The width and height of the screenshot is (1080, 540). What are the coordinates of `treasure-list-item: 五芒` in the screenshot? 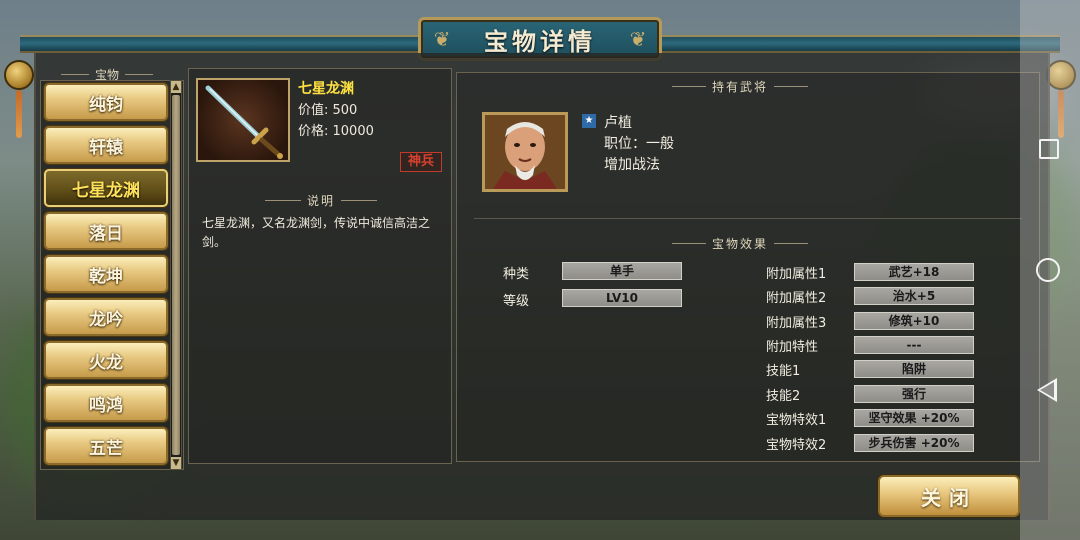 It's located at (106, 446).